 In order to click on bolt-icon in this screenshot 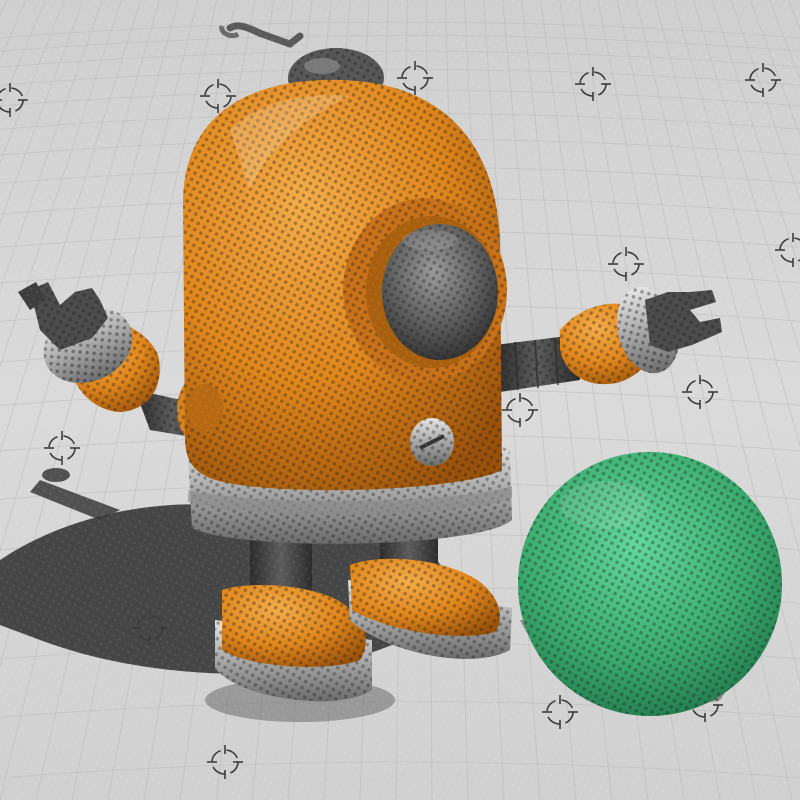, I will do `click(432, 442)`.